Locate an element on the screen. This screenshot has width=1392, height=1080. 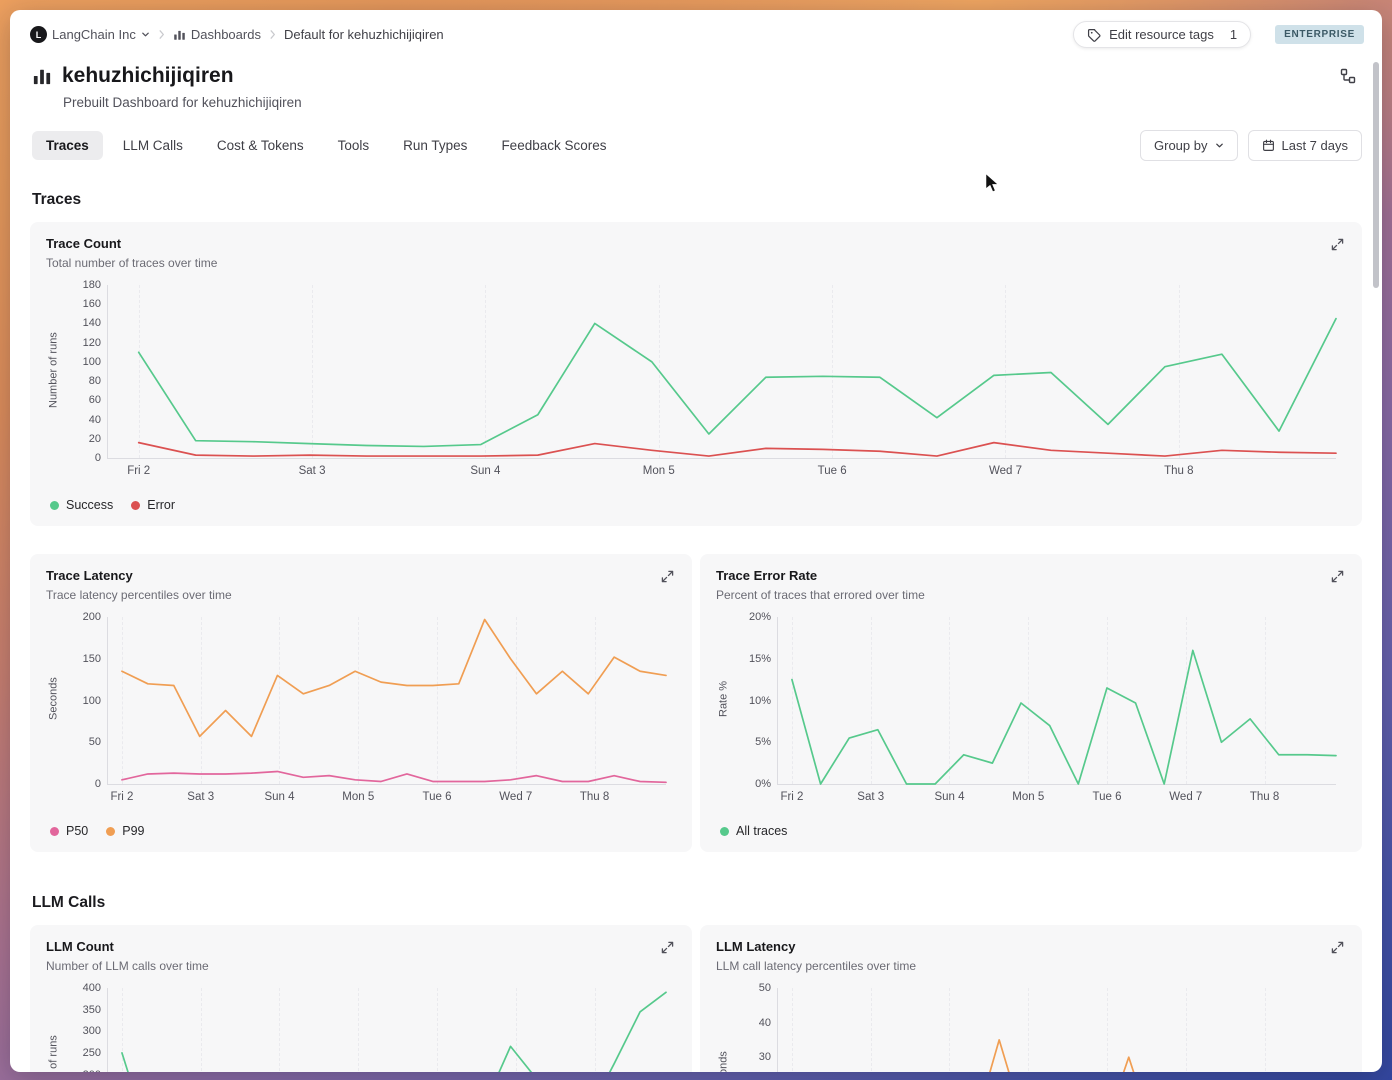
date-range-label: Last 7 days is located at coordinates (1315, 145).